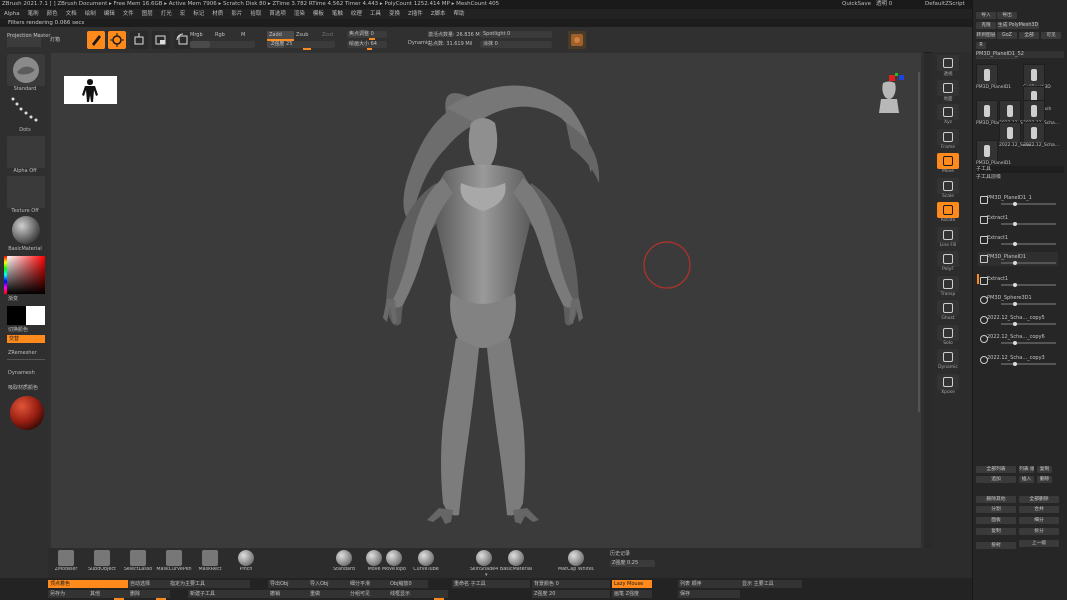 The image size is (1067, 600). Describe the element at coordinates (90, 14) in the screenshot. I see `menu-item: 绘制` at that location.